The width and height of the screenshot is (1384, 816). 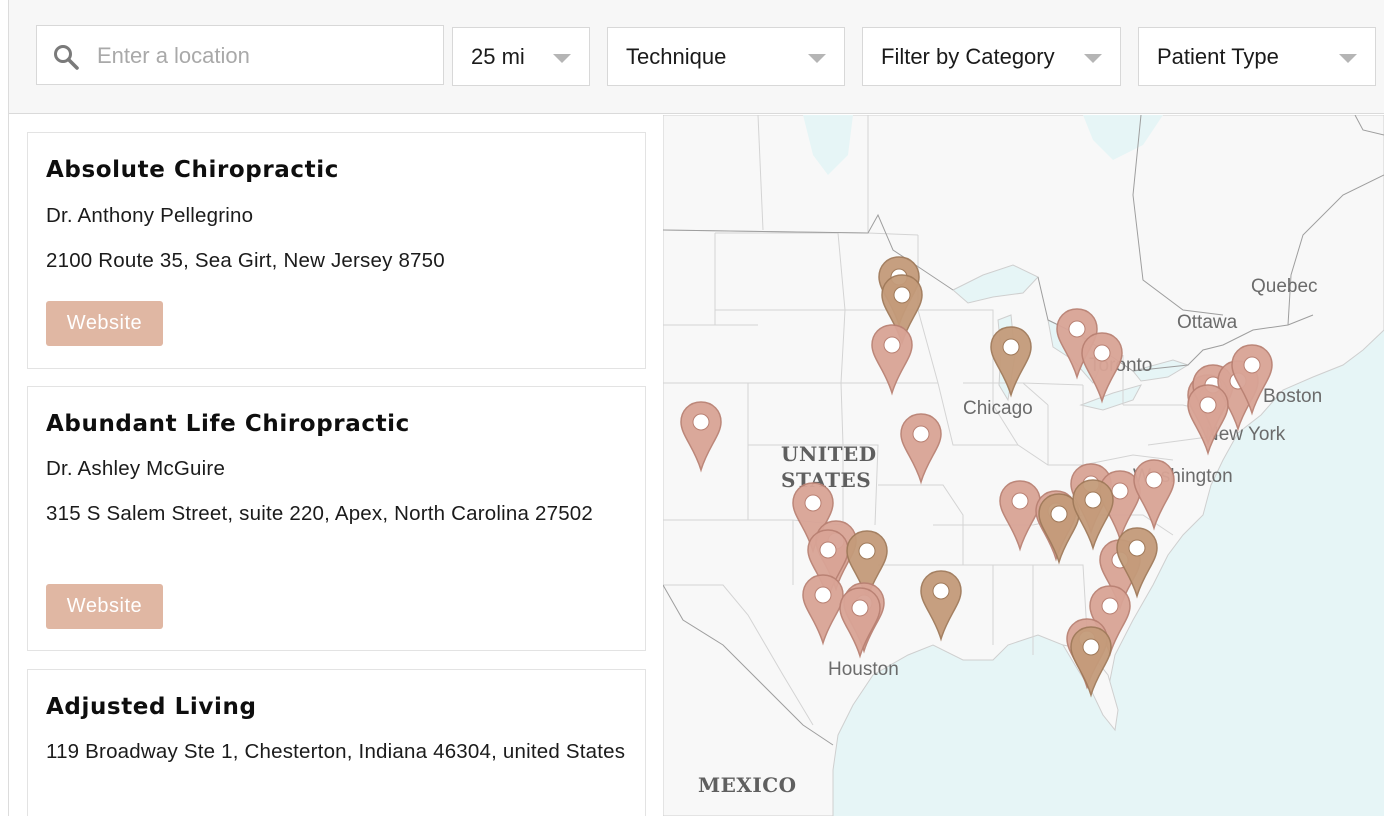 I want to click on category-select: Filter by Category, so click(x=991, y=56).